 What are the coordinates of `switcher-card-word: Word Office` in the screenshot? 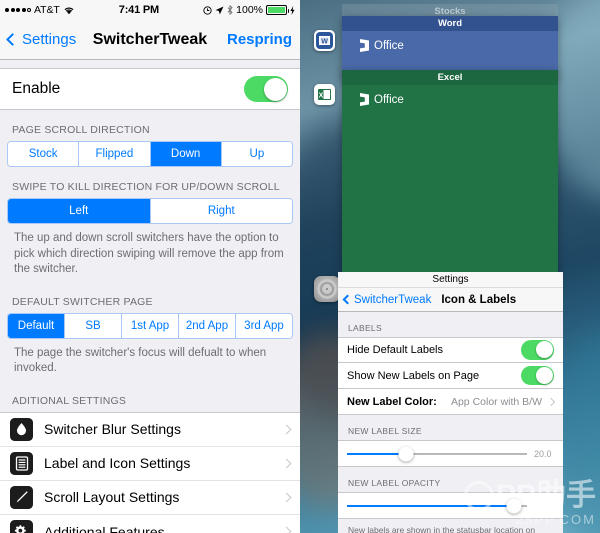 It's located at (450, 47).